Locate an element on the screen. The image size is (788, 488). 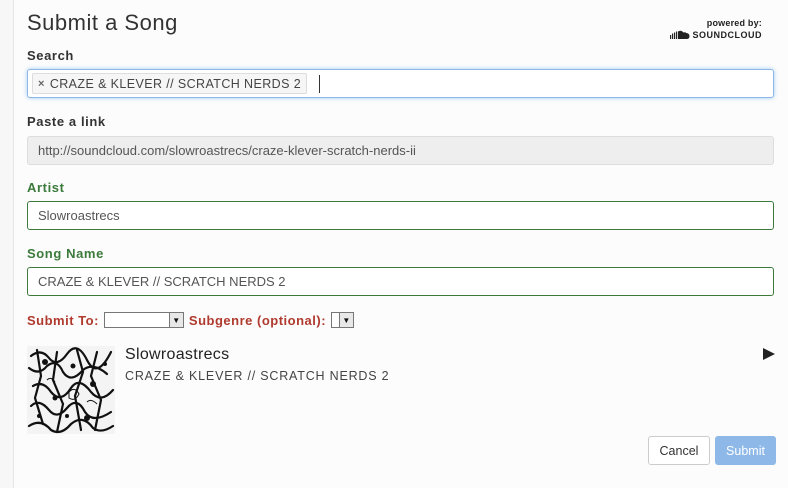
artist-field: Slowroastrecs is located at coordinates (400, 215).